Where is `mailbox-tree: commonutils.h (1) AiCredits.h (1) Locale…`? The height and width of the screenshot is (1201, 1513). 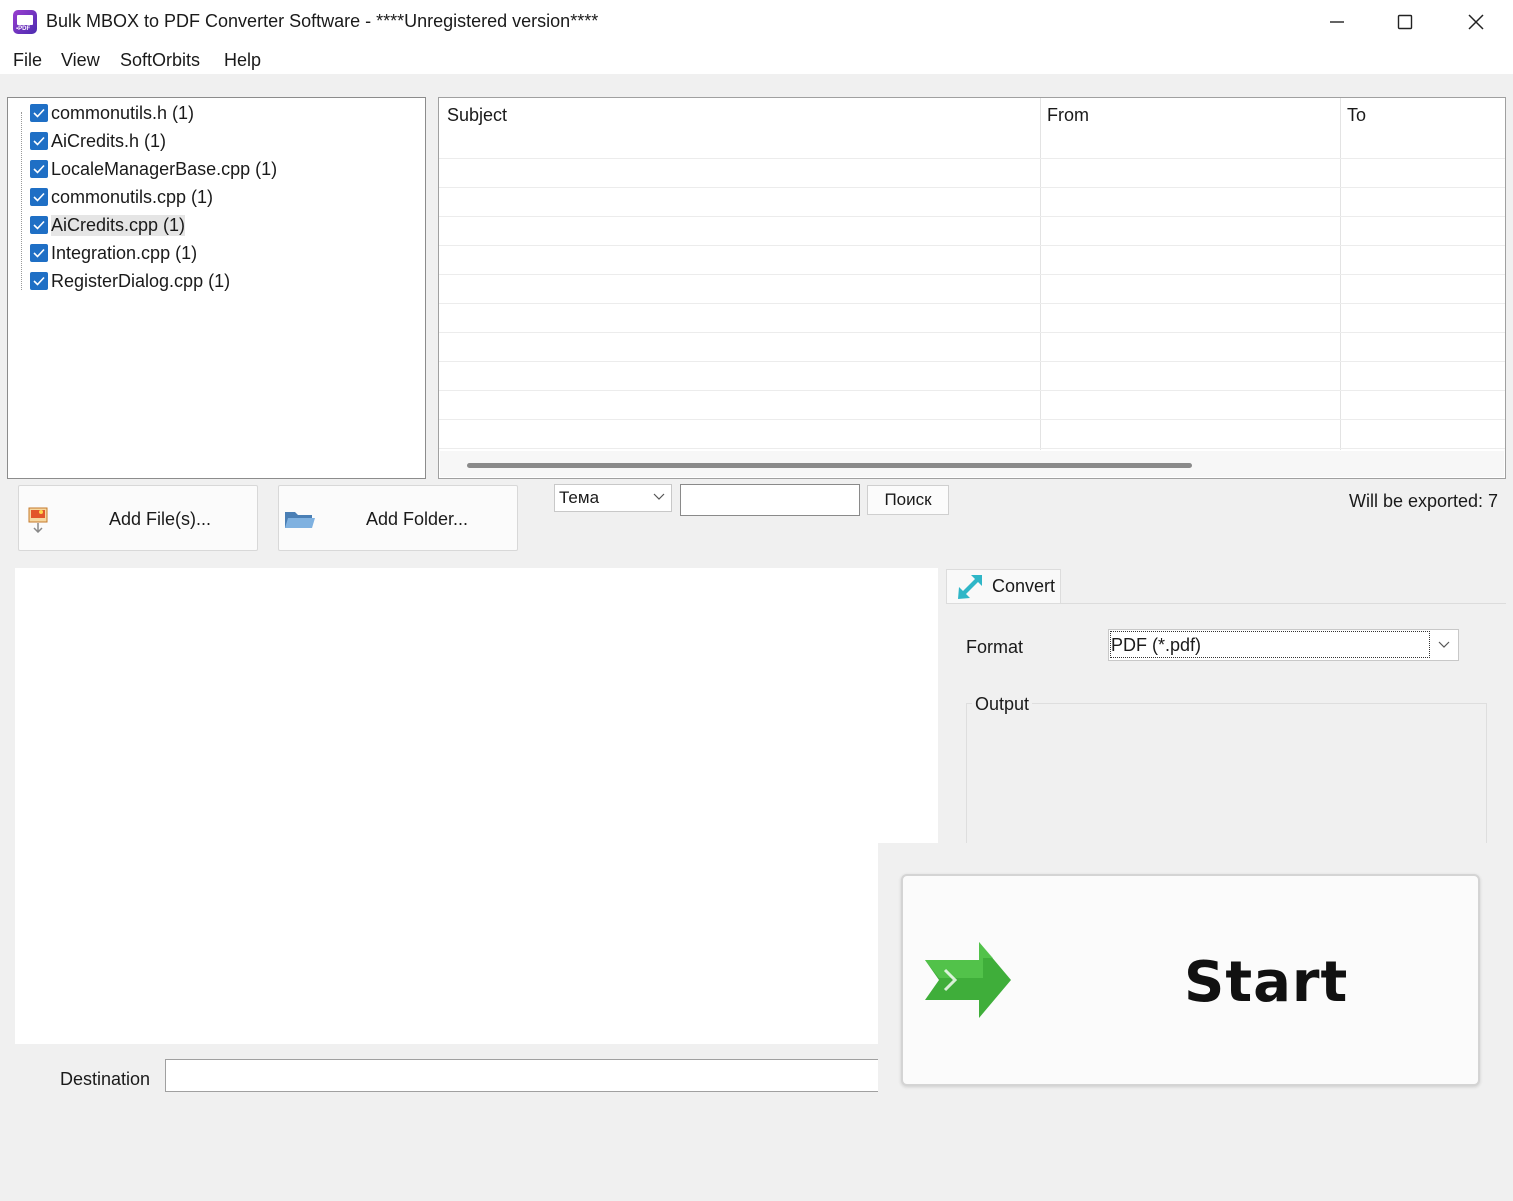
mailbox-tree: commonutils.h (1) AiCredits.h (1) Locale… is located at coordinates (216, 288).